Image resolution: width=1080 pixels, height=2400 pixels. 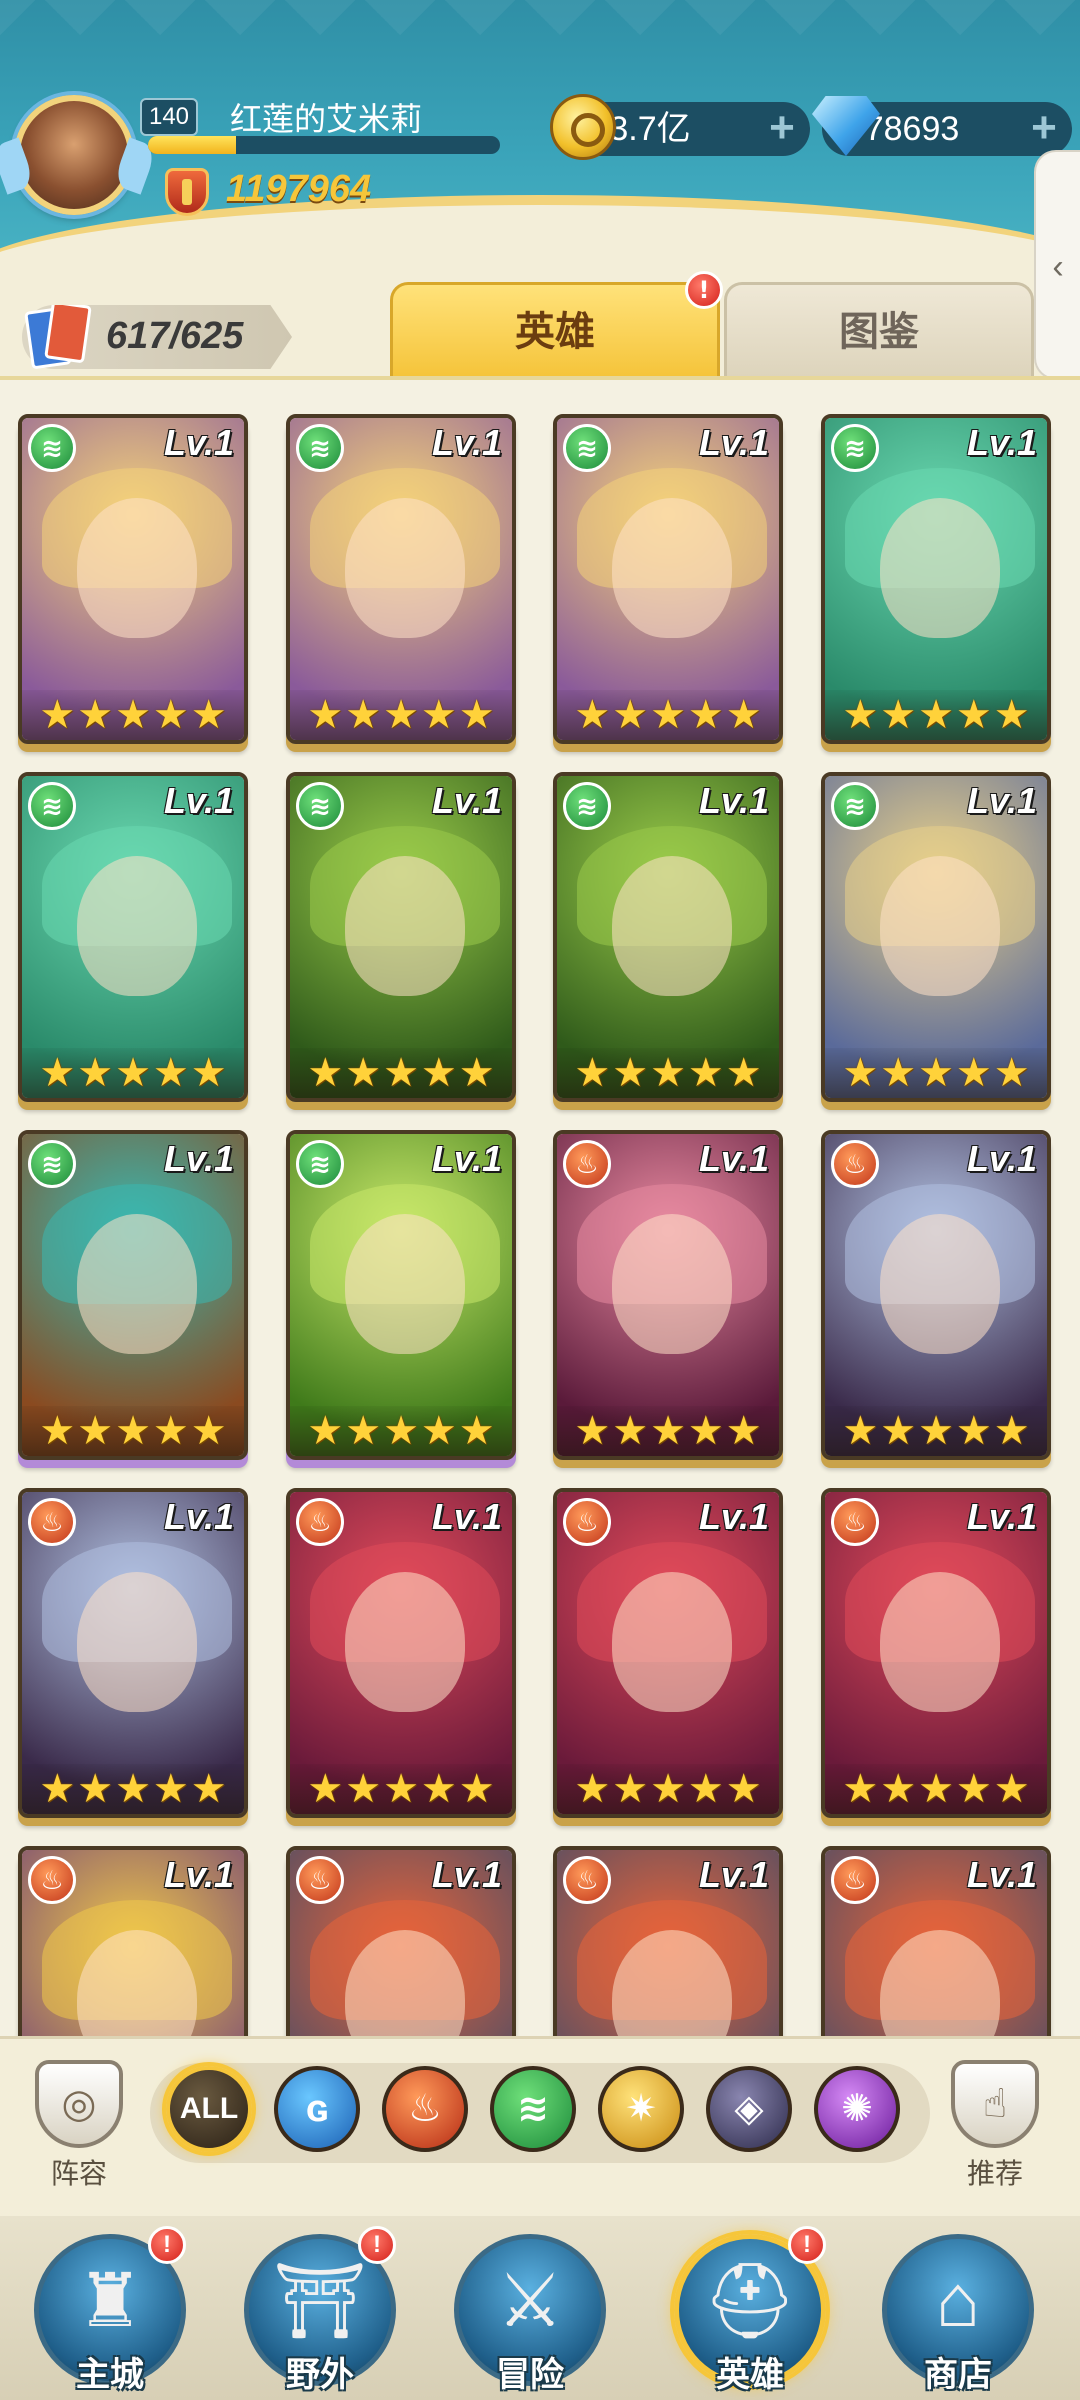 I want to click on nav-adventure: ⚔ 冒险, so click(x=530, y=2312).